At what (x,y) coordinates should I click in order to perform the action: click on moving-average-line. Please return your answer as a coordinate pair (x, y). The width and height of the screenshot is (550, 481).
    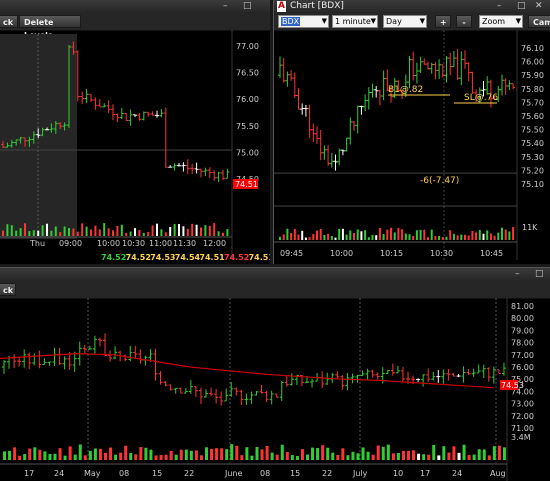
    Looking at the image, I should click on (247, 370).